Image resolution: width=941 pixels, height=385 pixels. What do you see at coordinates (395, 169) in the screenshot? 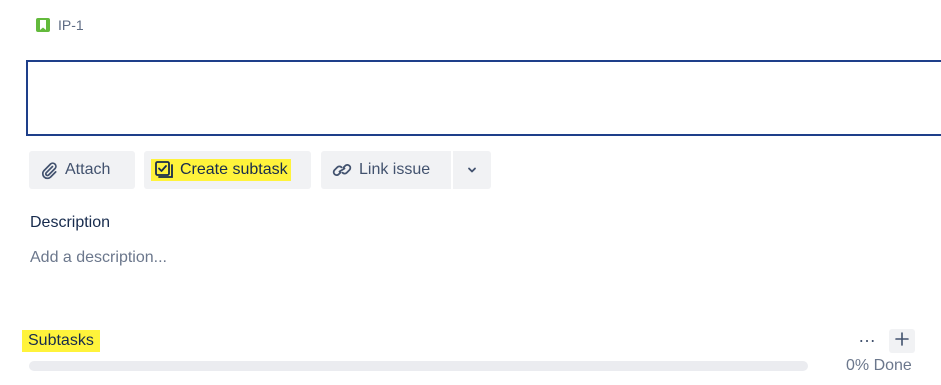
I see `link-issue-label: Link issue` at bounding box center [395, 169].